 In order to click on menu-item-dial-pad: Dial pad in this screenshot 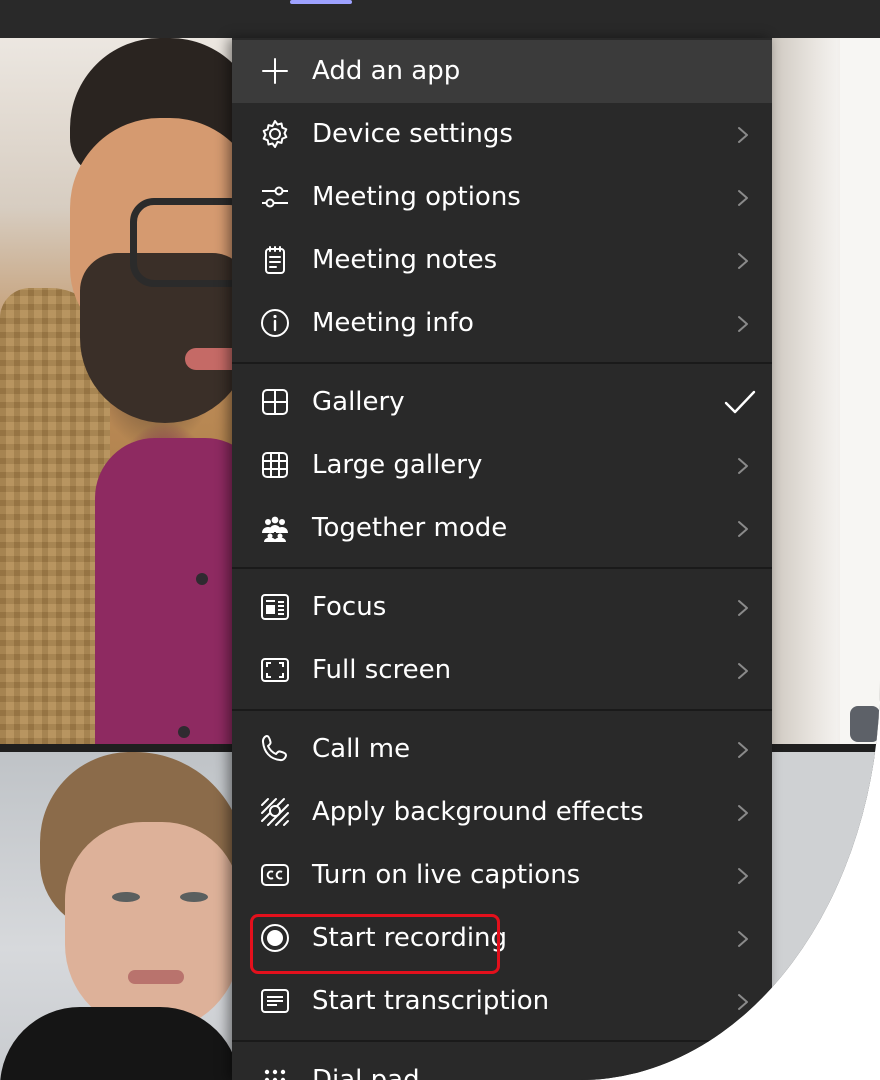, I will do `click(502, 1064)`.